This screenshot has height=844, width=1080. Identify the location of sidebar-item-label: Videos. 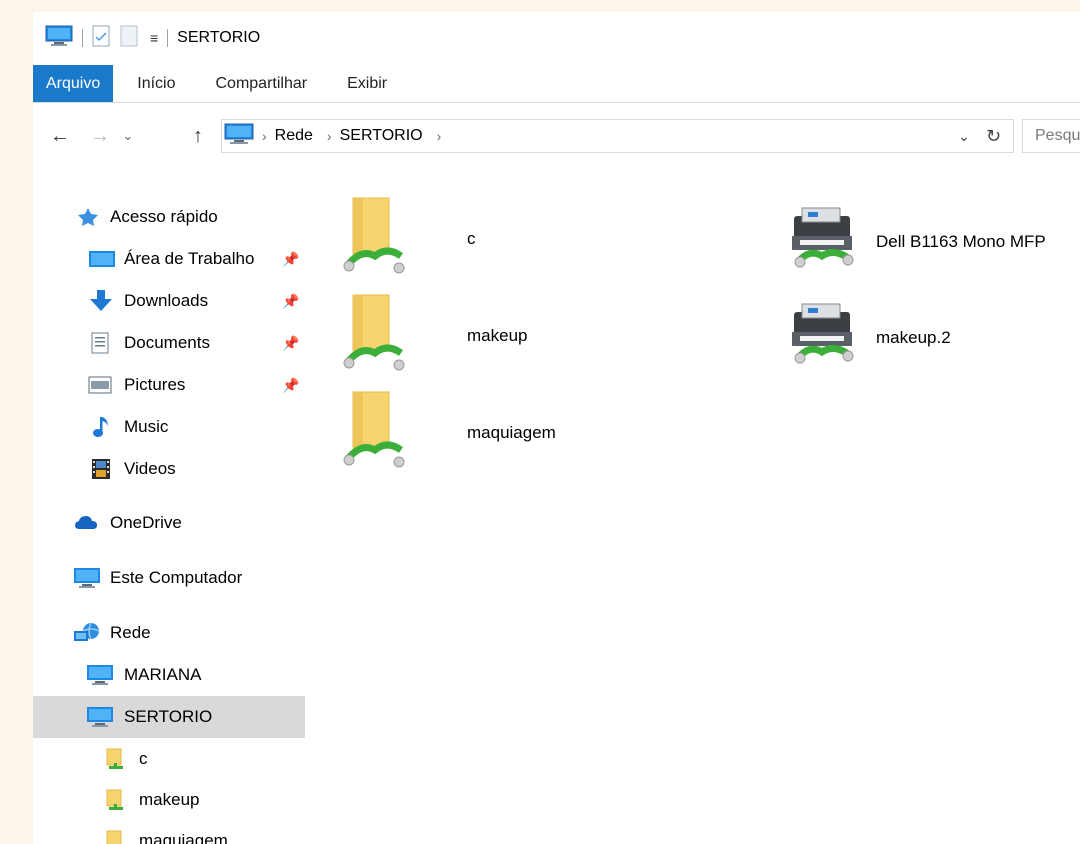
(150, 468).